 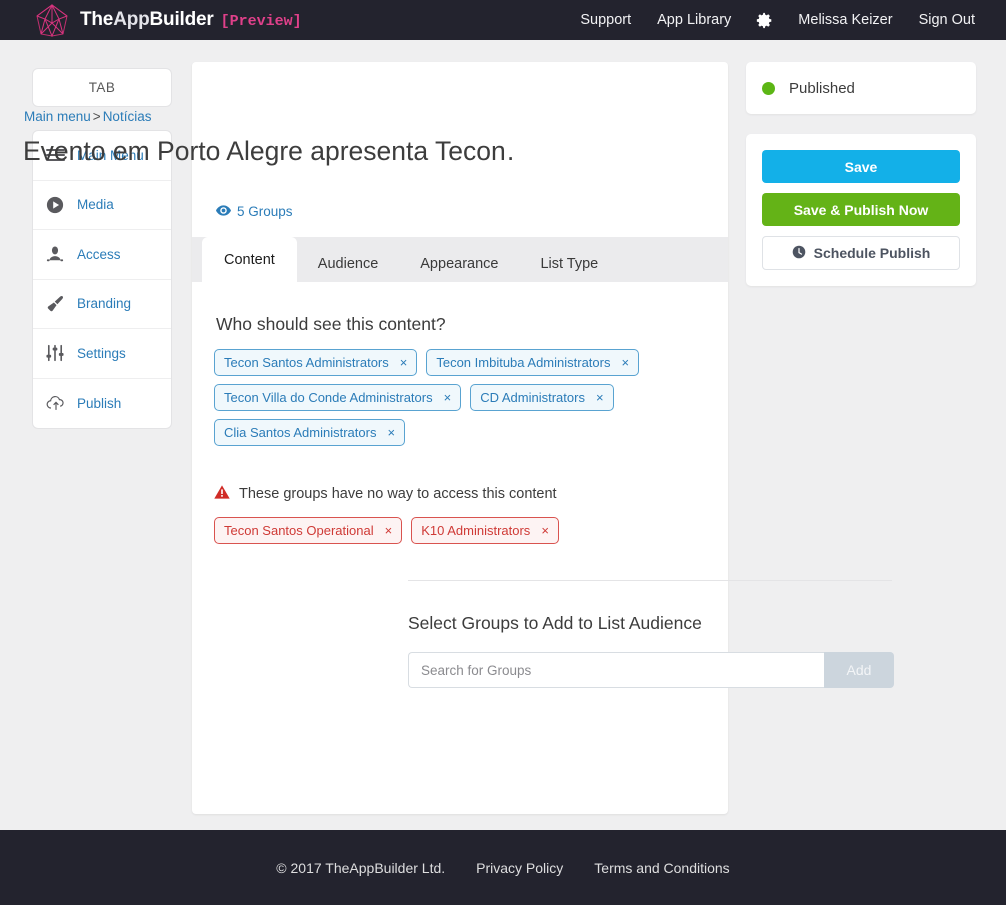 What do you see at coordinates (299, 530) in the screenshot?
I see `blocked-group-tag-label: Tecon Santos Operational` at bounding box center [299, 530].